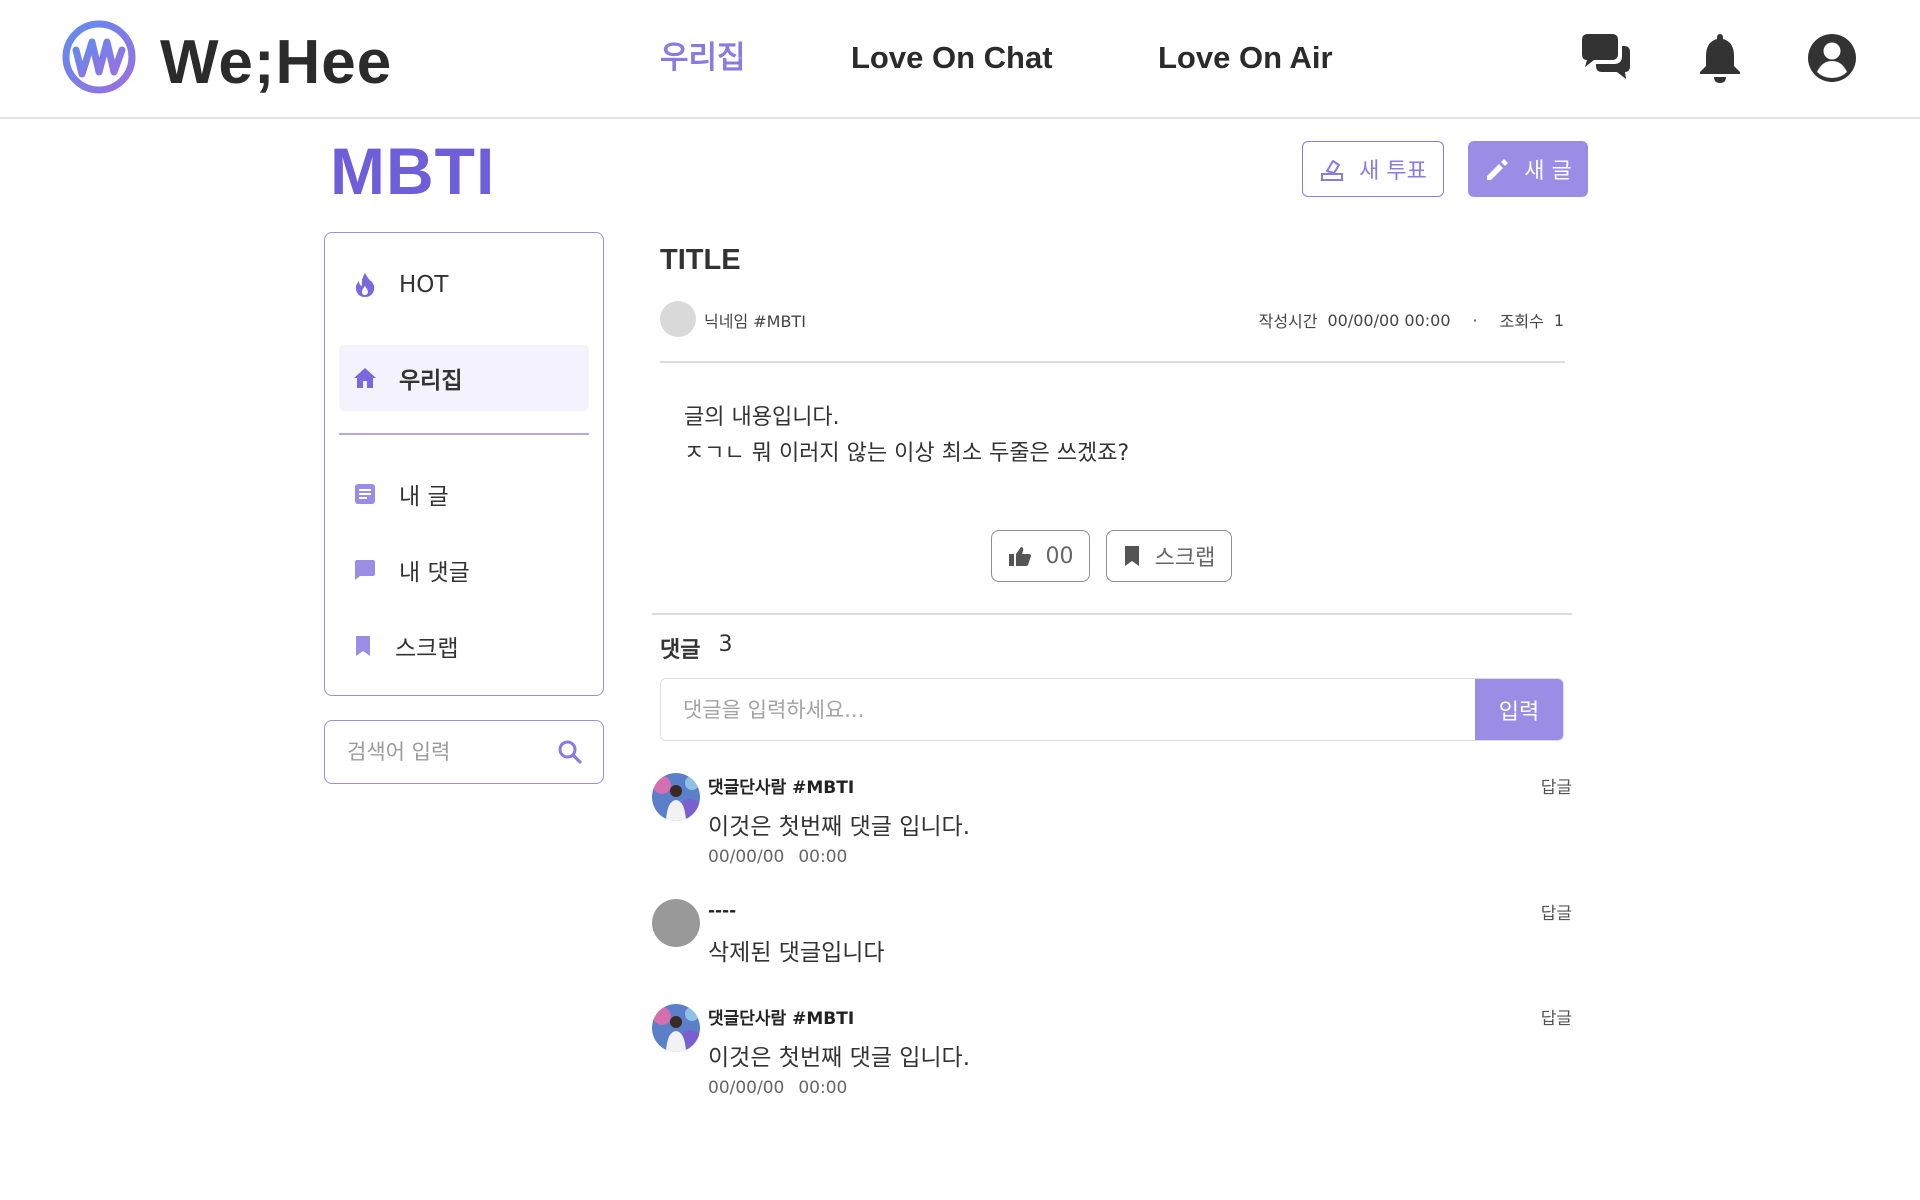  What do you see at coordinates (703, 58) in the screenshot?
I see `nav-home: 우리집` at bounding box center [703, 58].